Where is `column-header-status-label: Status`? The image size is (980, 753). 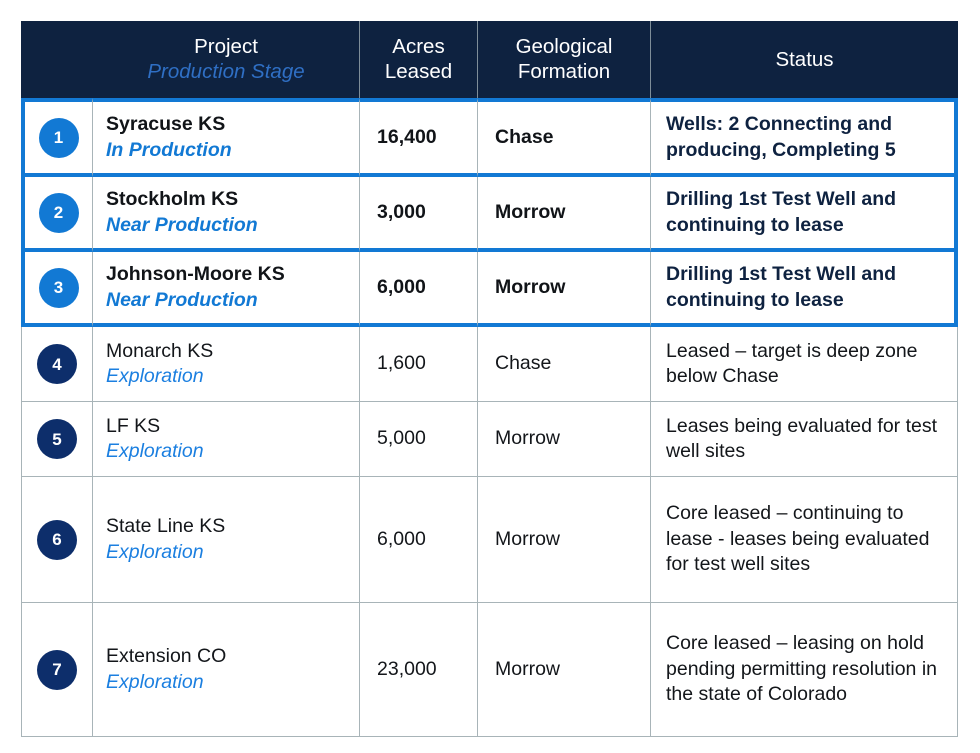
column-header-status-label: Status is located at coordinates (804, 59).